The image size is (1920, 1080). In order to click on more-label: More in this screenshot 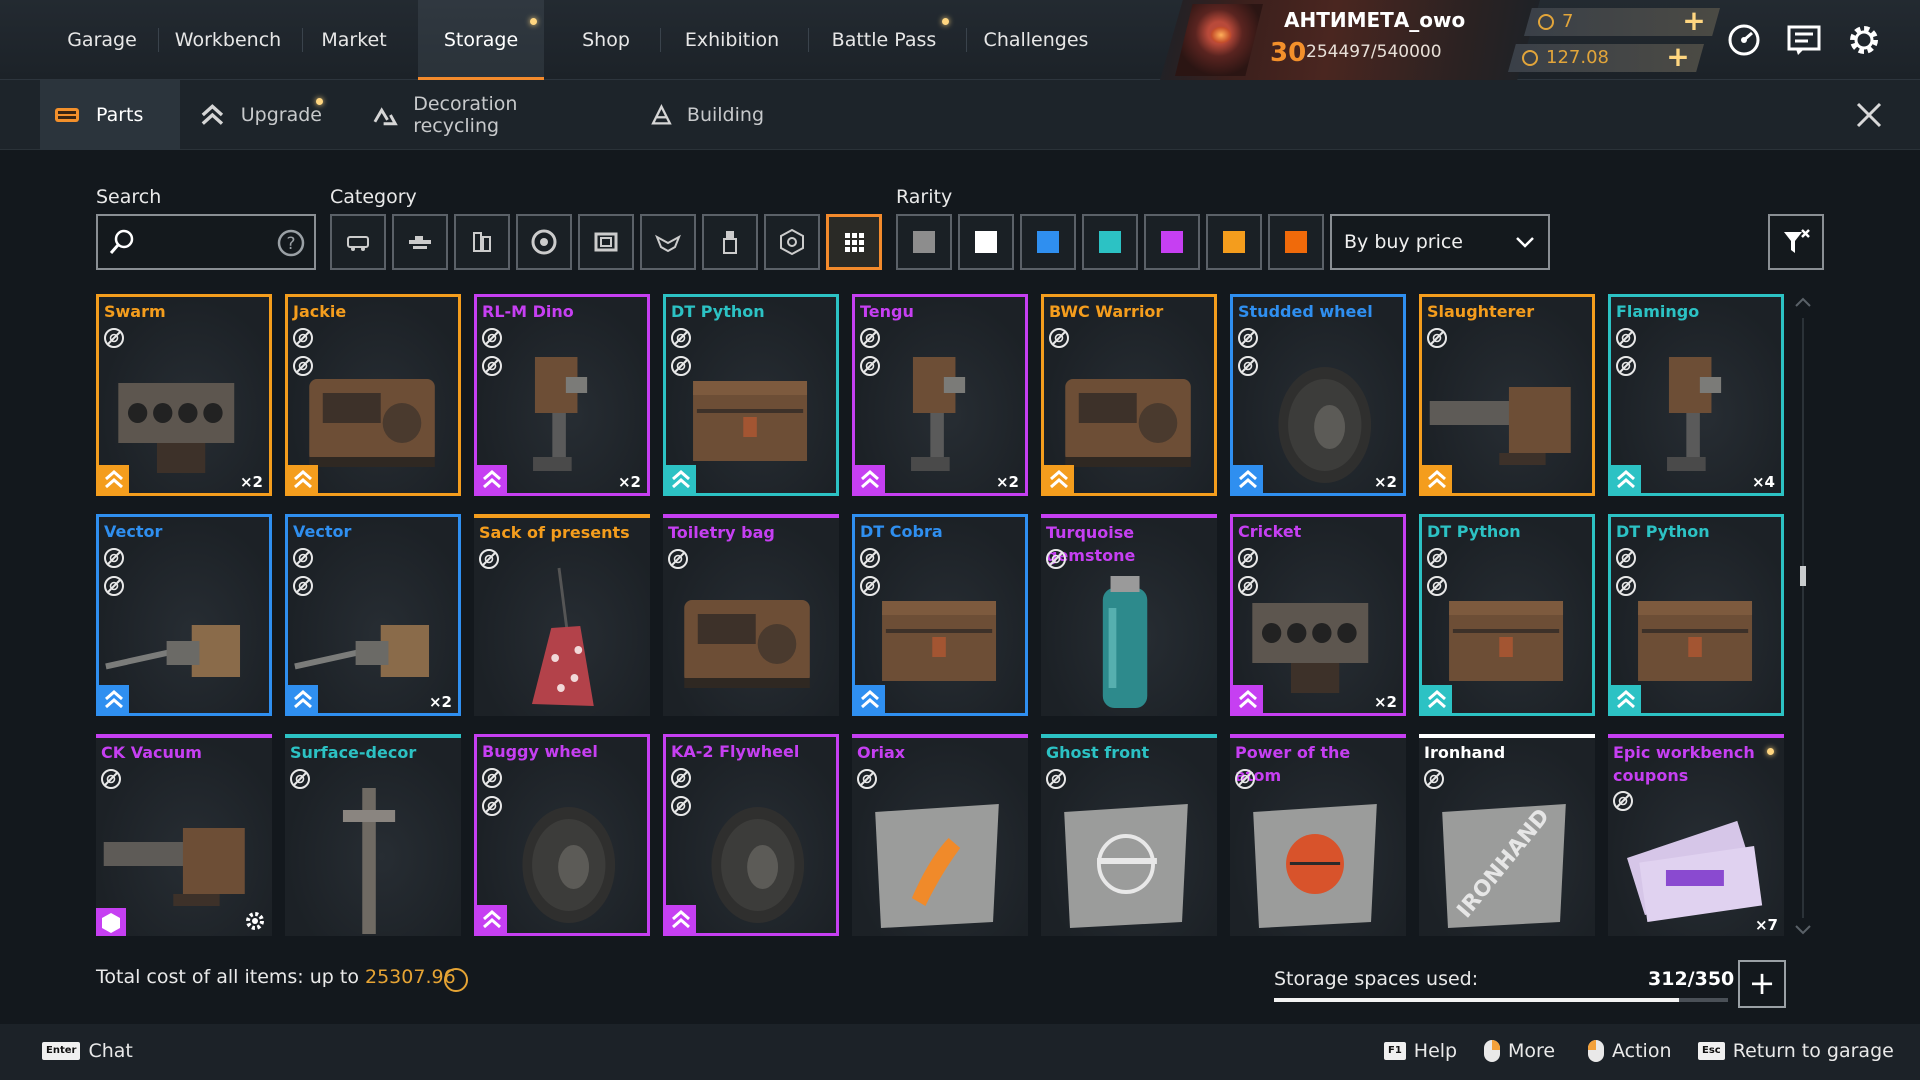, I will do `click(1532, 1051)`.